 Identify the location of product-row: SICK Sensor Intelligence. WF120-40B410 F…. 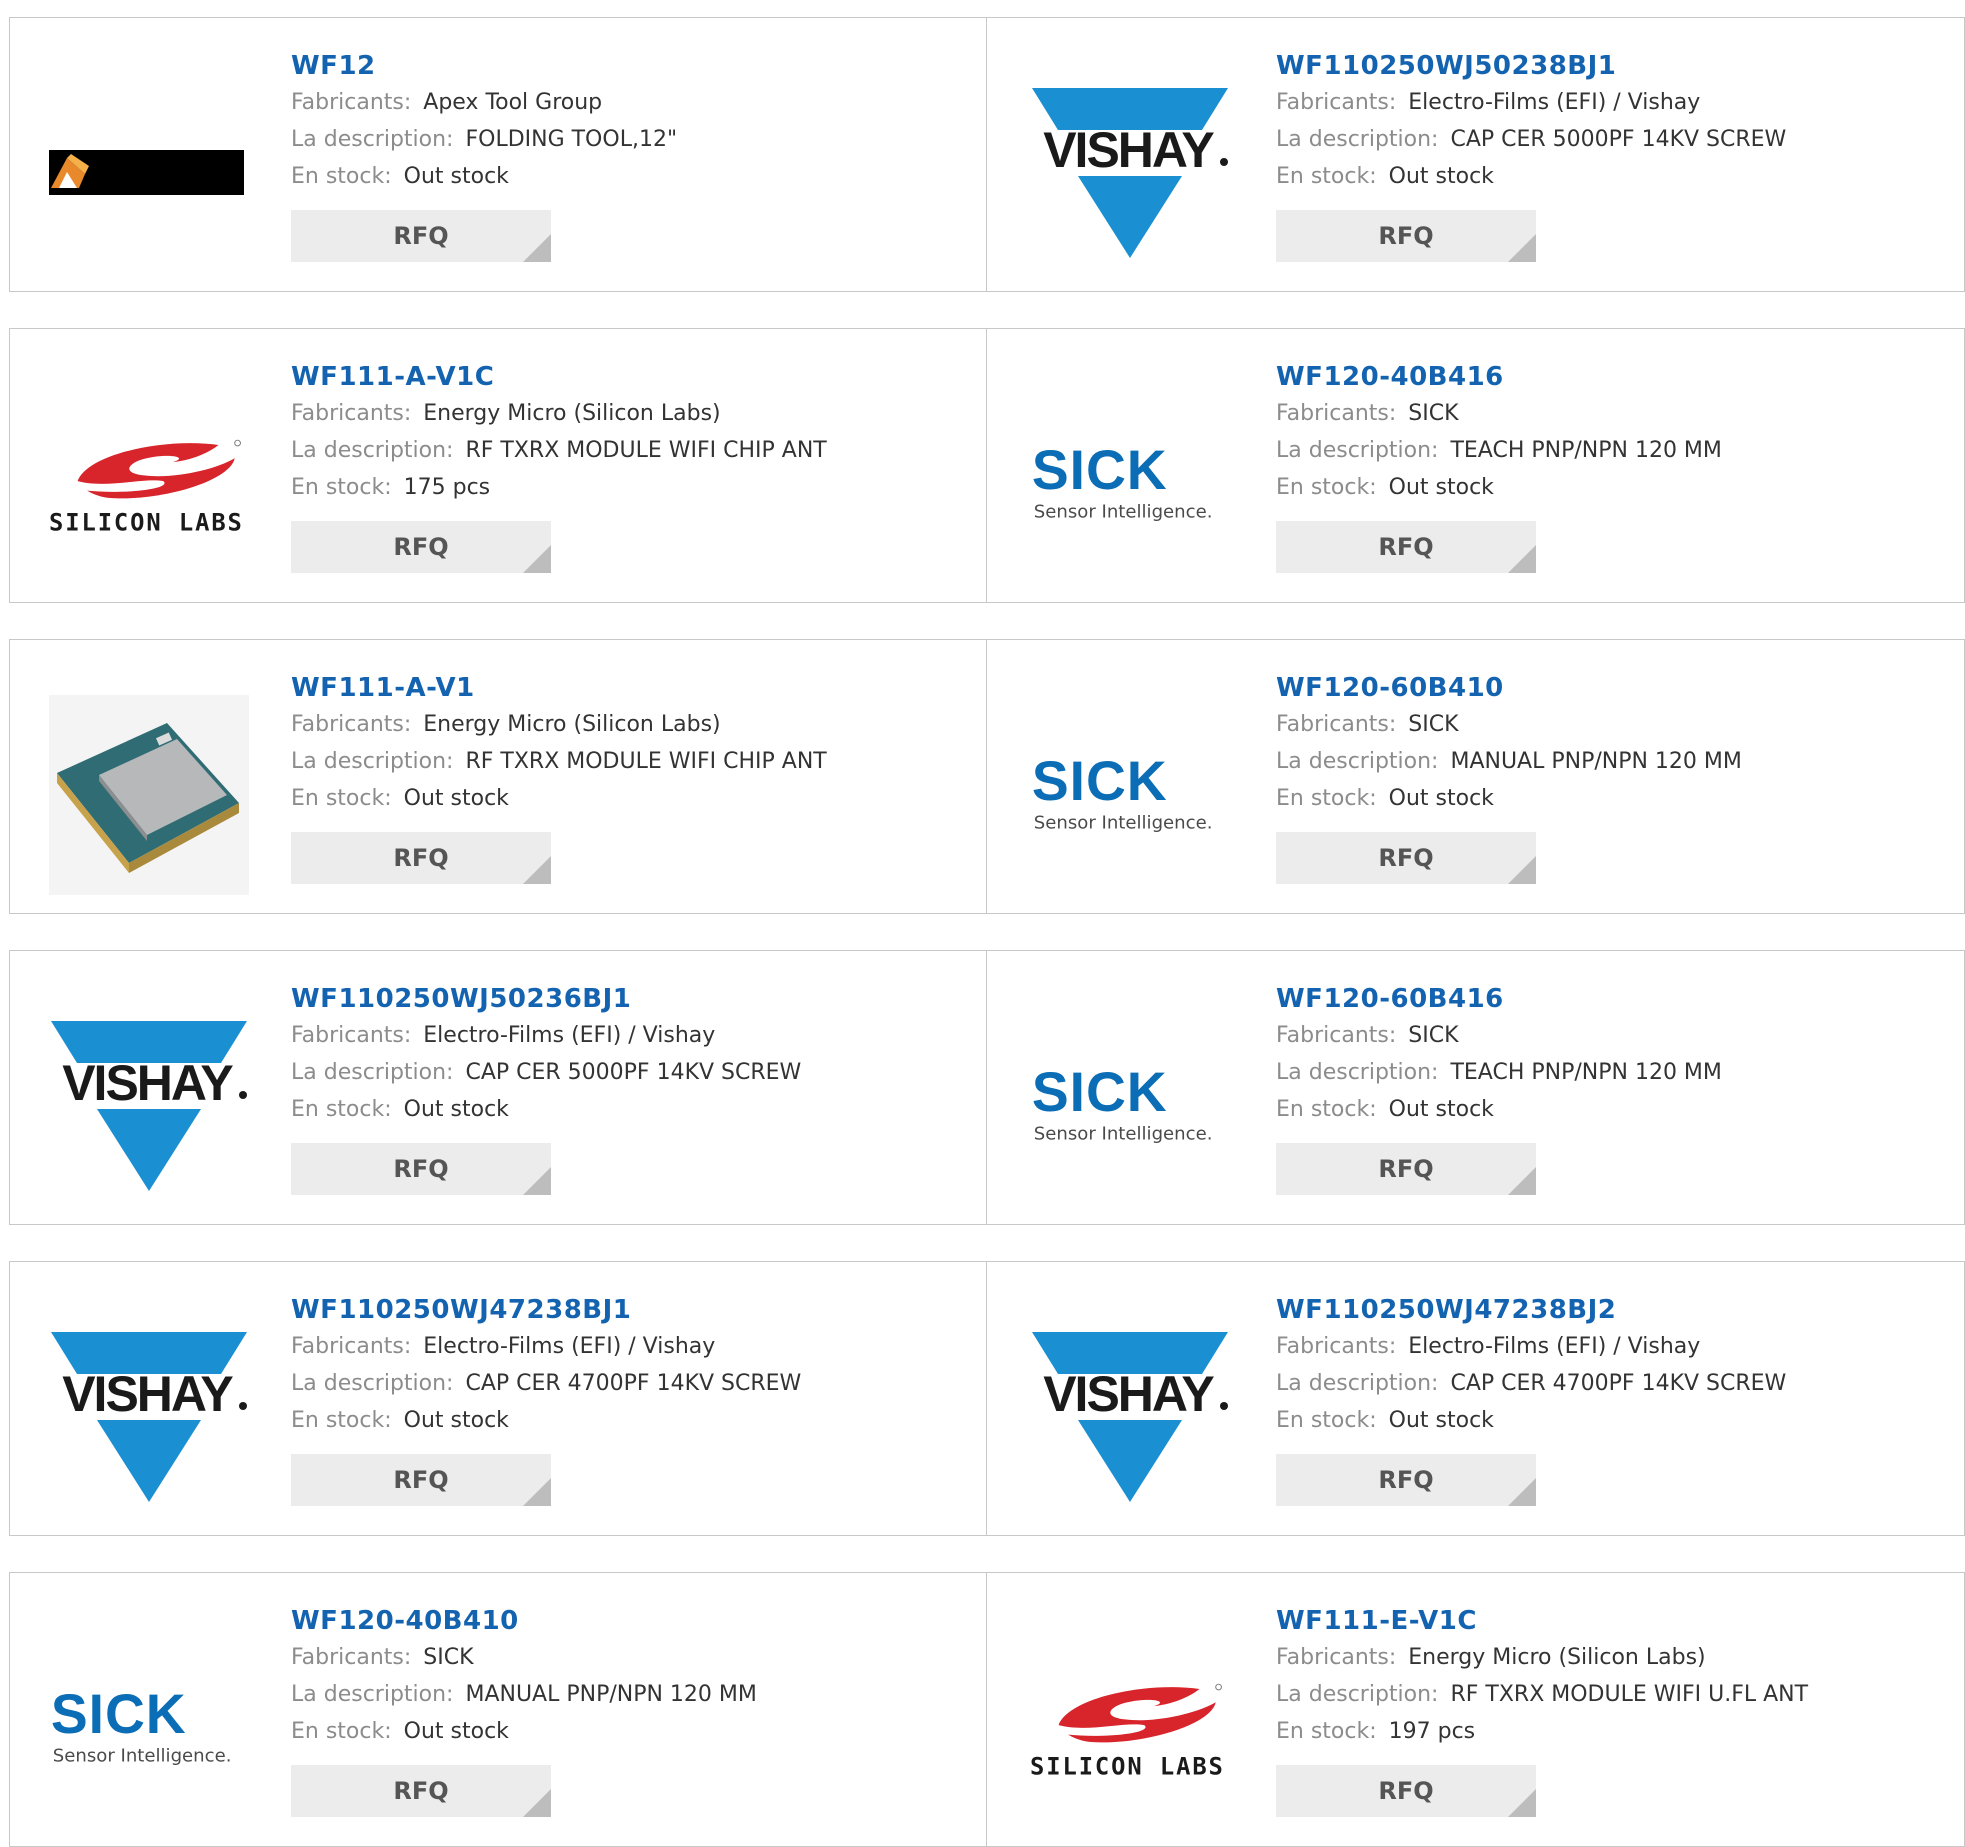
(987, 1709).